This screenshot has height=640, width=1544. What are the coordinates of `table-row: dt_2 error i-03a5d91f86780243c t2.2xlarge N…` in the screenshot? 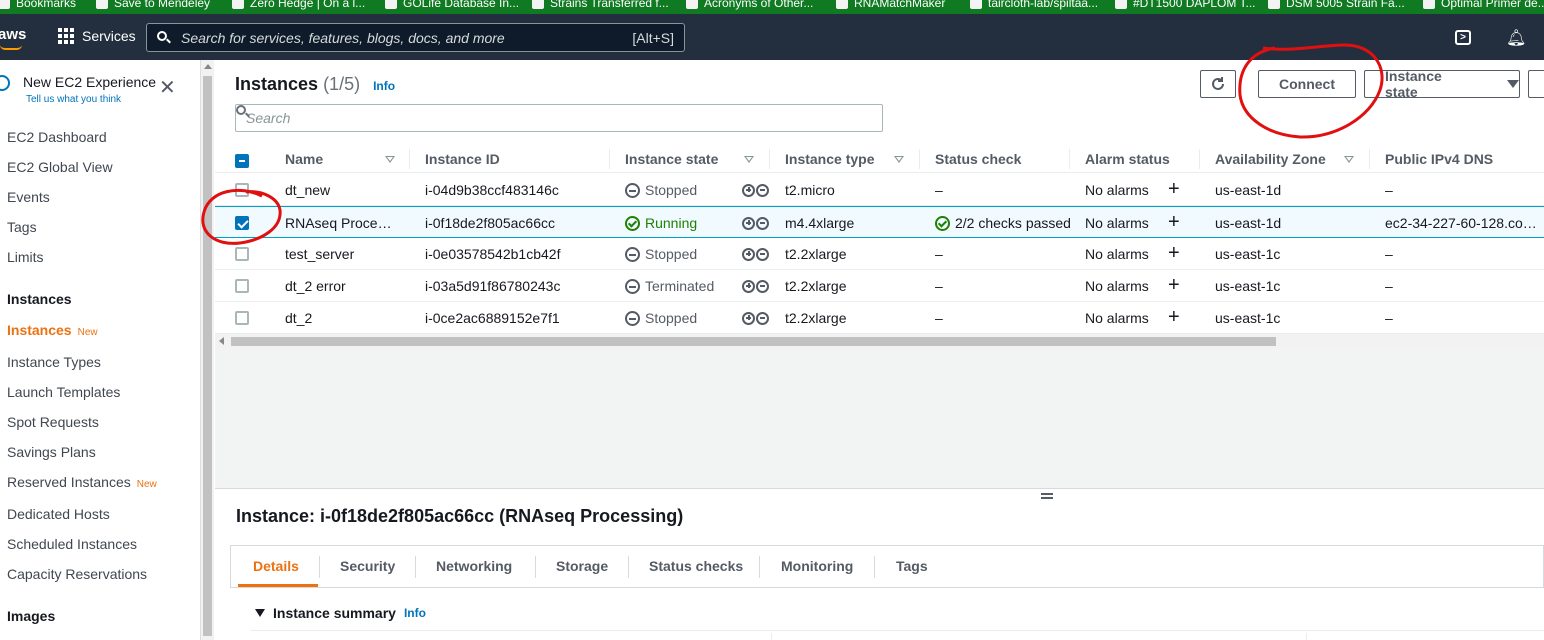 It's located at (879, 286).